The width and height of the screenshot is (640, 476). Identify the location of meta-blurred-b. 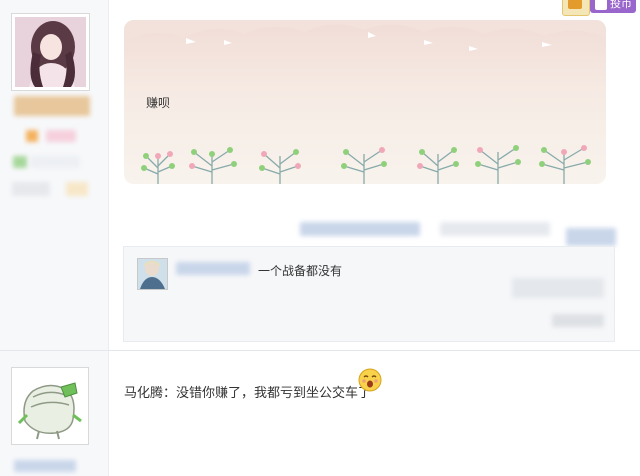
(77, 189).